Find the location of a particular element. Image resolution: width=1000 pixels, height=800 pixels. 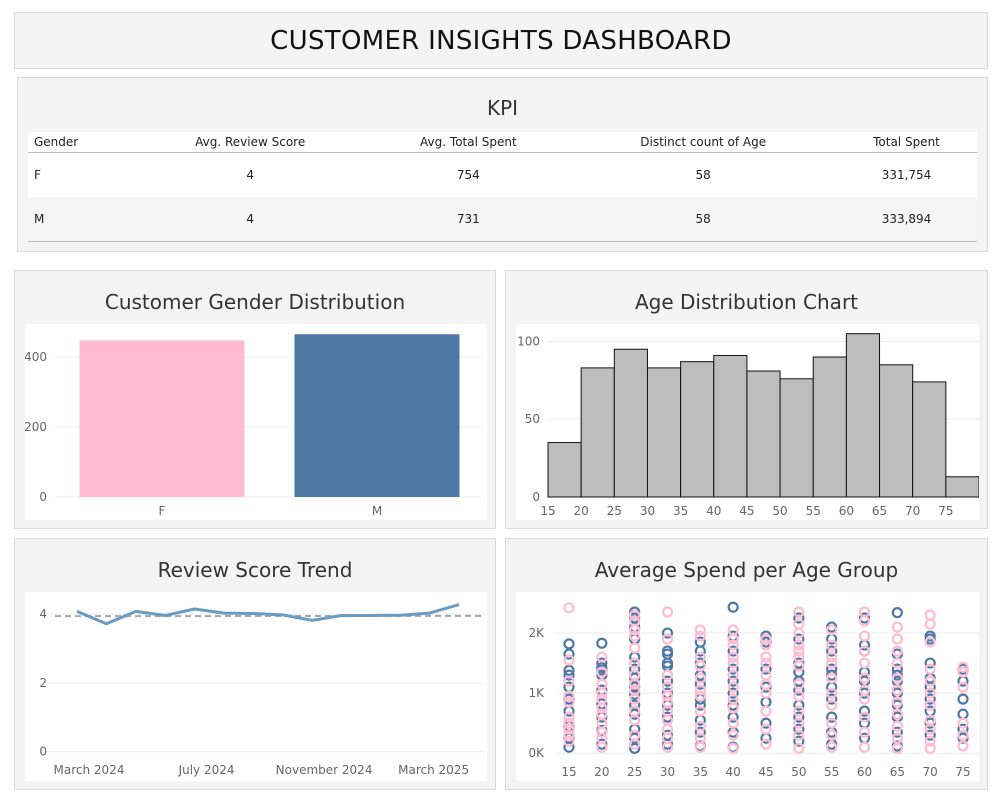

kpi-title: KPI is located at coordinates (502, 108).